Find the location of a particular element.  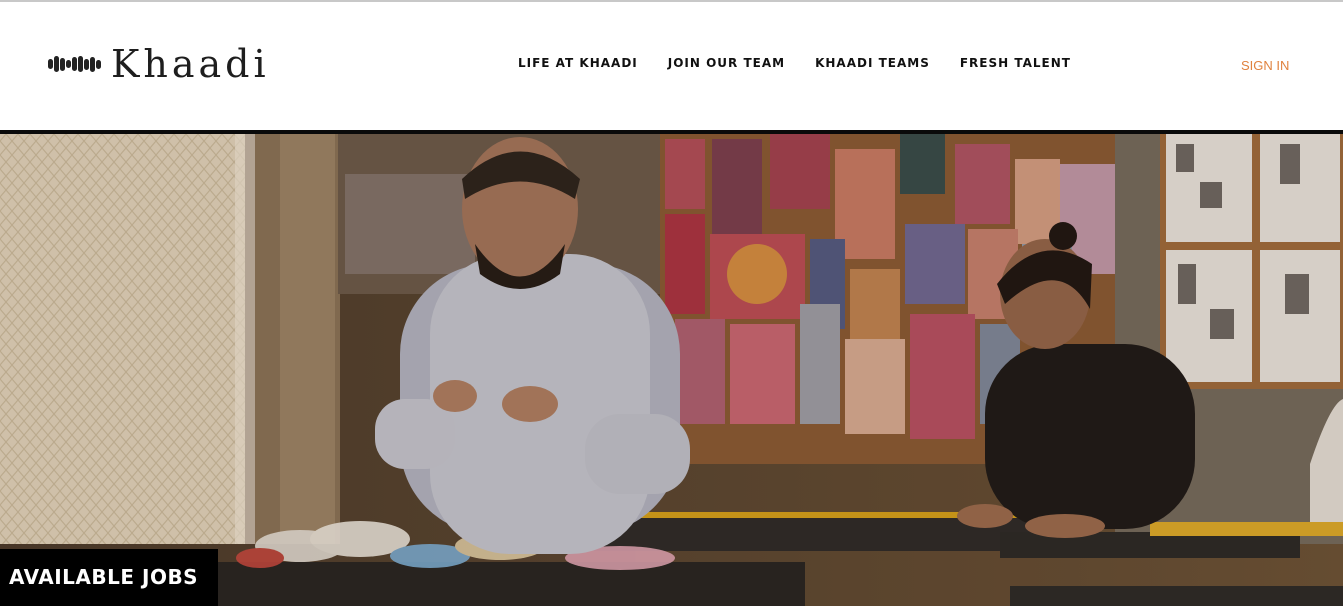

nav-item-join-our-team: JOIN OUR TEAM is located at coordinates (726, 63).